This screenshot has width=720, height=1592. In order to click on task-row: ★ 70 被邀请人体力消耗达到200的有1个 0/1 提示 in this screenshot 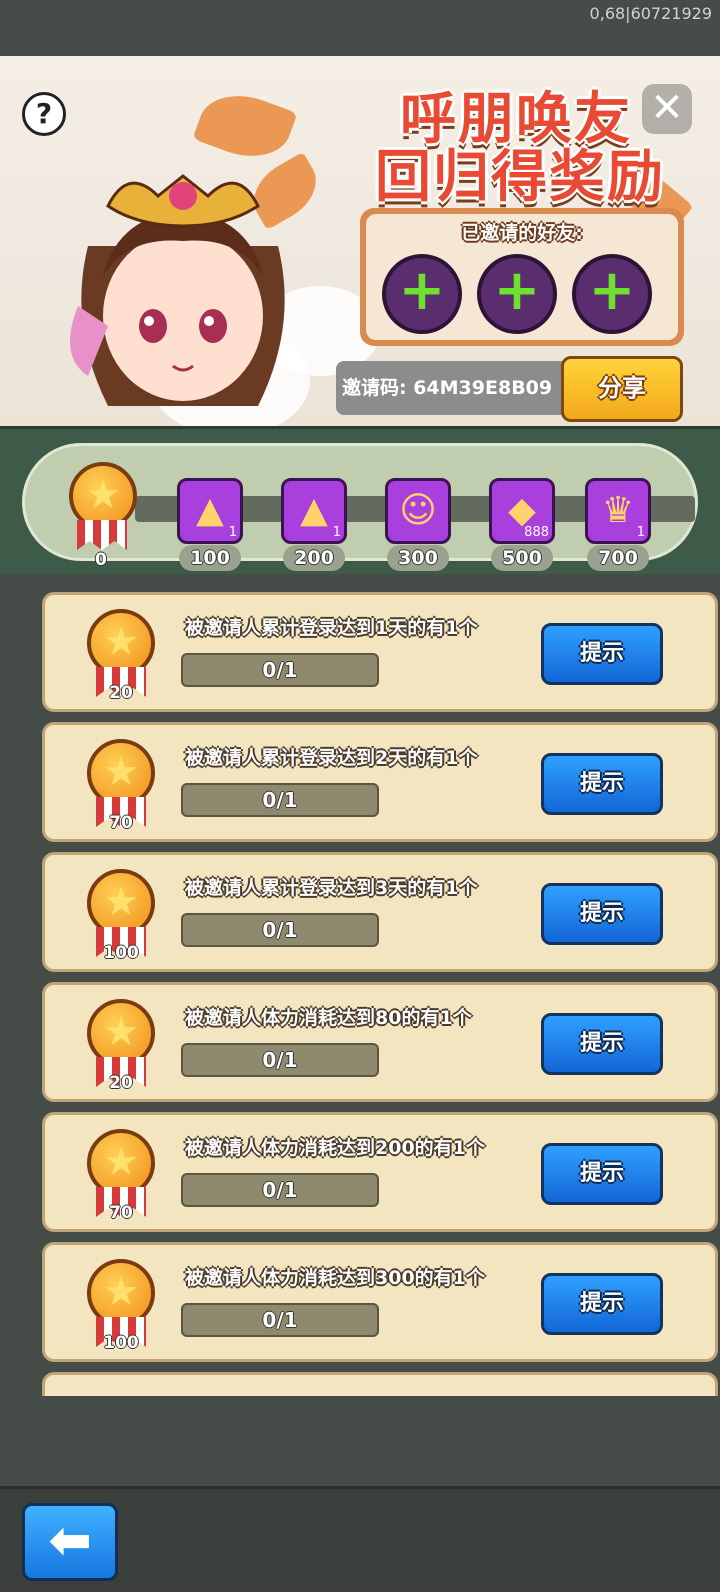, I will do `click(380, 1172)`.